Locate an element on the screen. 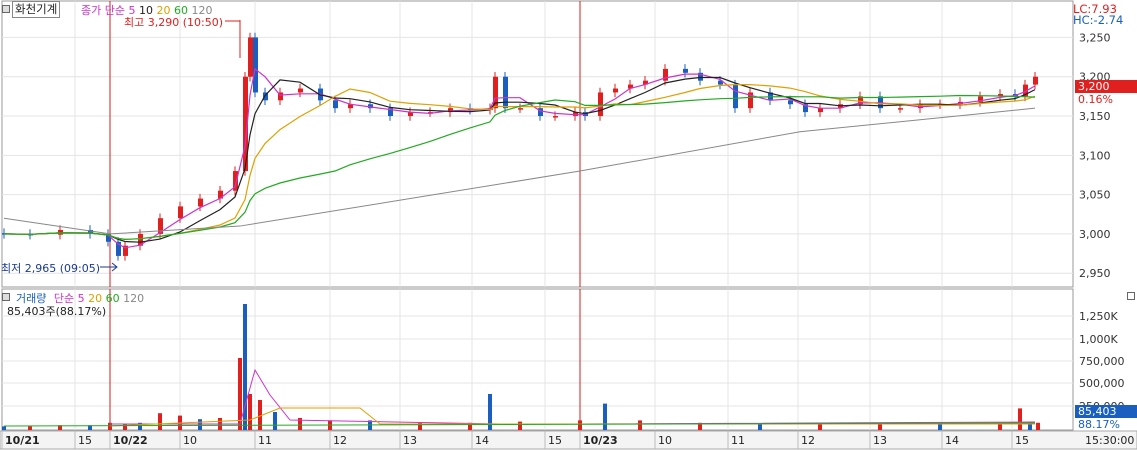 Image resolution: width=1137 pixels, height=450 pixels. price-y-tick-label: 3,150 is located at coordinates (1095, 116).